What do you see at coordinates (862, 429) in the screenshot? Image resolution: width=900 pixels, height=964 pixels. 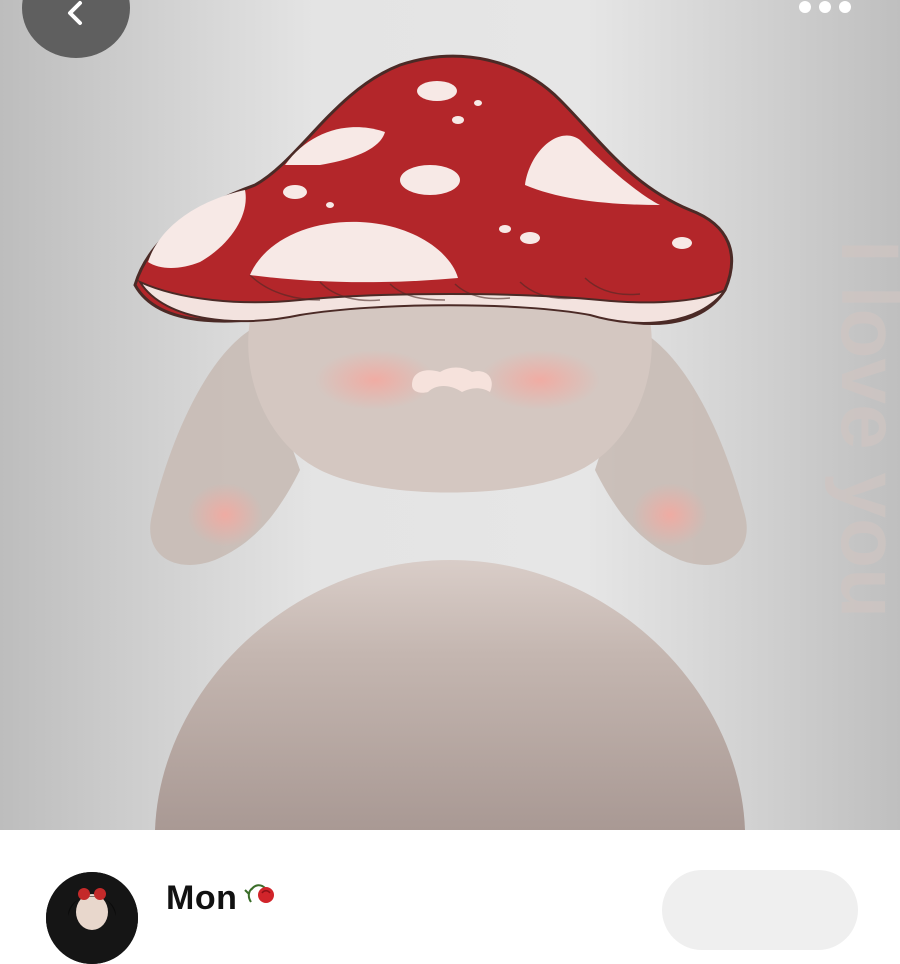 I see `overlay-text: I love you` at bounding box center [862, 429].